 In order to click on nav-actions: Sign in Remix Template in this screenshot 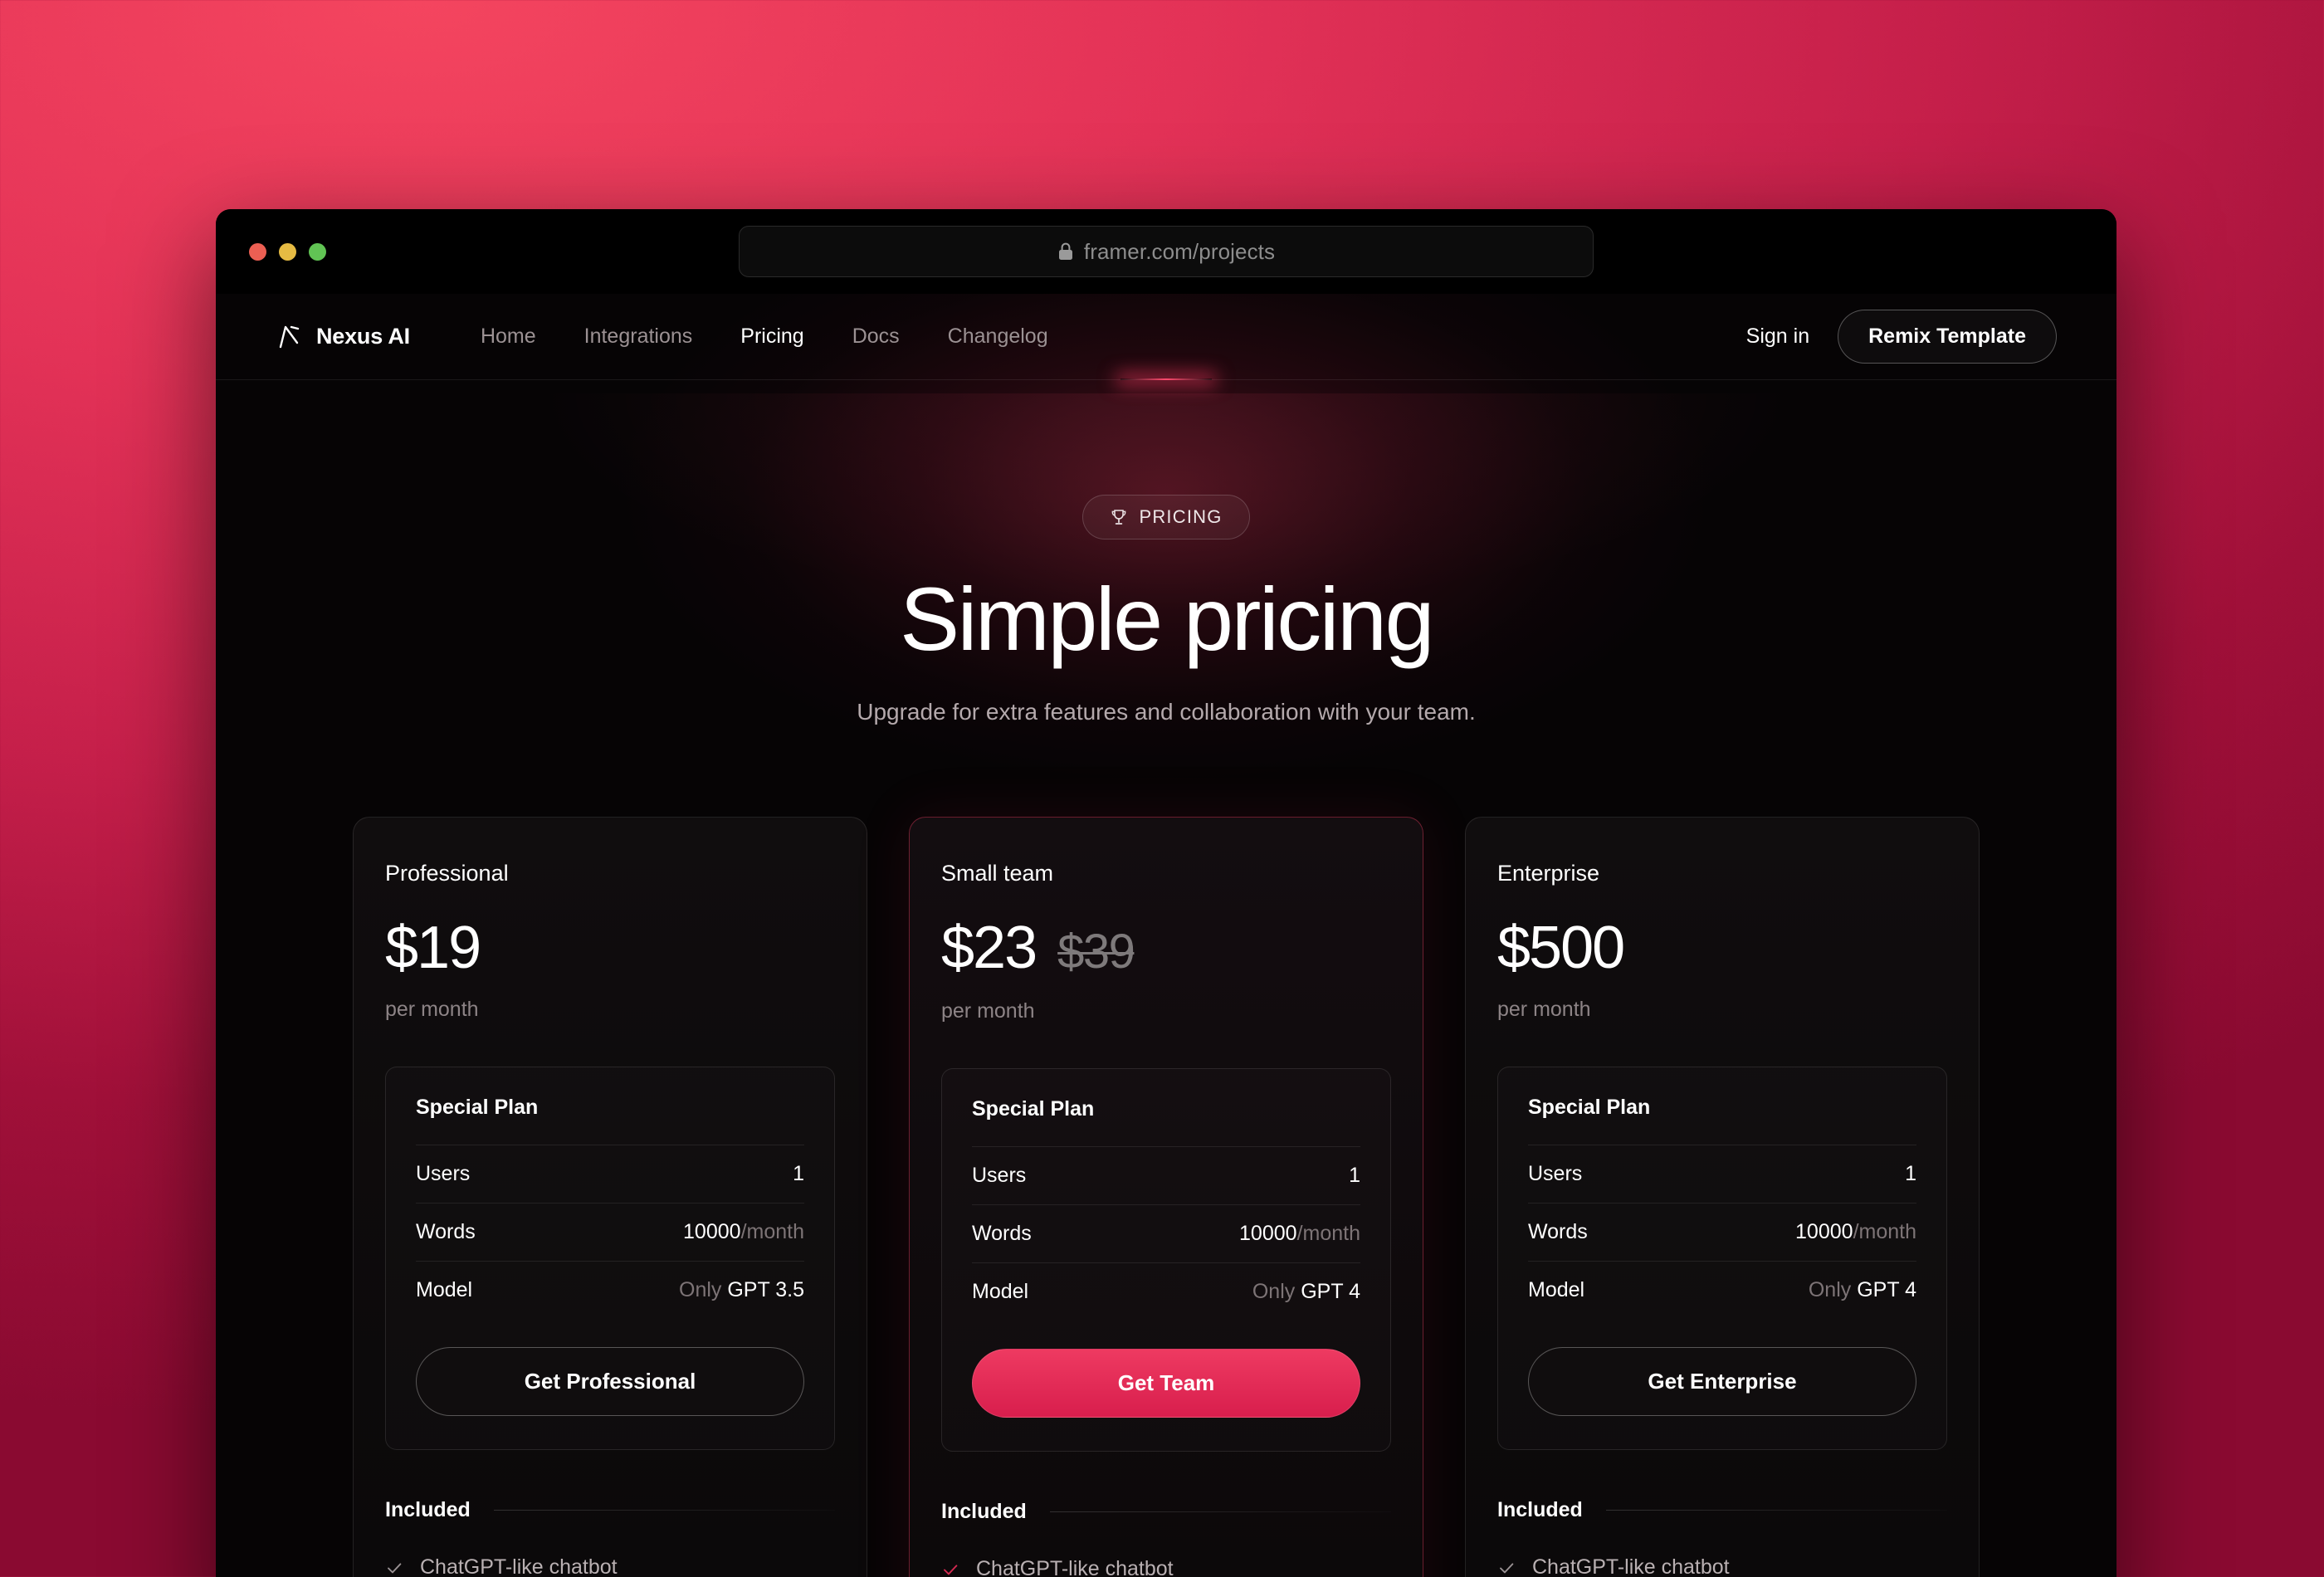, I will do `click(1901, 337)`.